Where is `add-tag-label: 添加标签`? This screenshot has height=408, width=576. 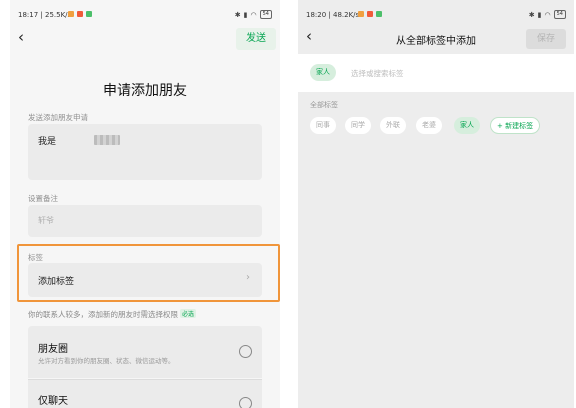 add-tag-label: 添加标签 is located at coordinates (56, 282).